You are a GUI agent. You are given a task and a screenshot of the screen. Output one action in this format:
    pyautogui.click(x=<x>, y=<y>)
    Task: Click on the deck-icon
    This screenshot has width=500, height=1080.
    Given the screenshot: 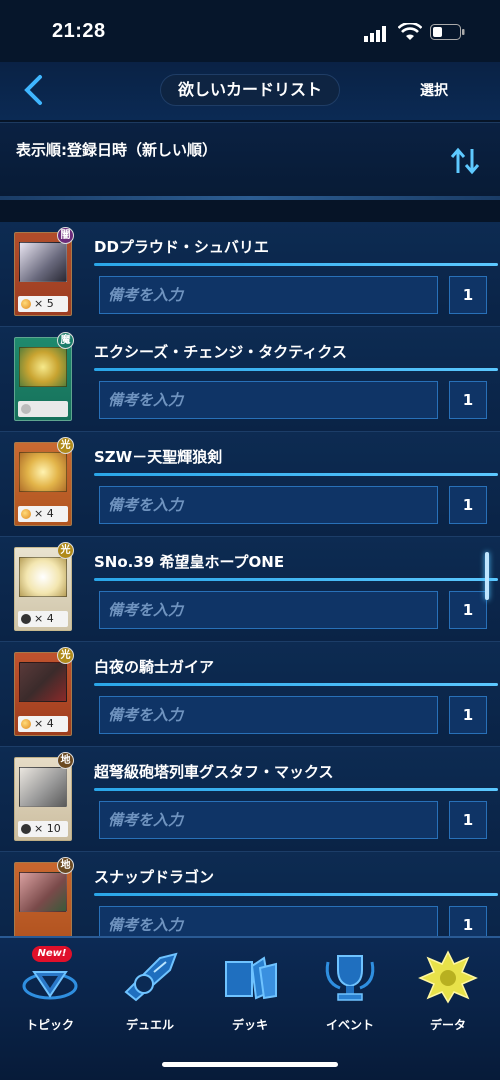 What is the action you would take?
    pyautogui.click(x=251, y=978)
    